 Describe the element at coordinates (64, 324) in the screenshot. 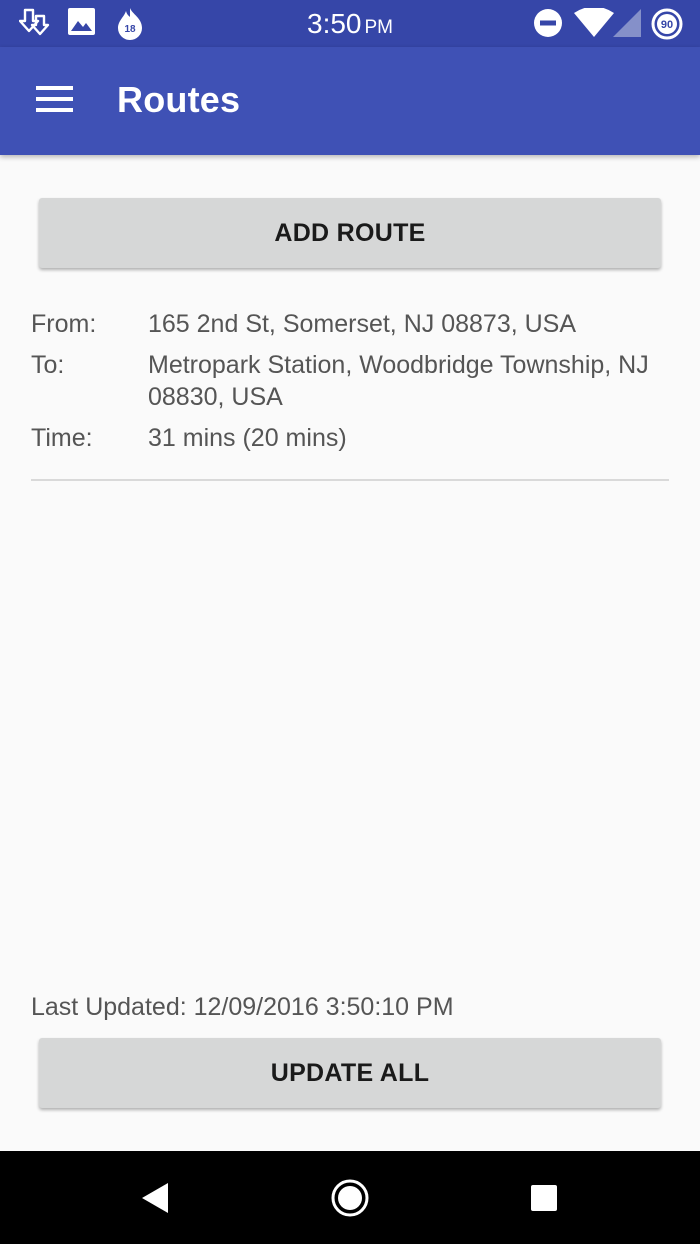

I see `from-label: From:` at that location.